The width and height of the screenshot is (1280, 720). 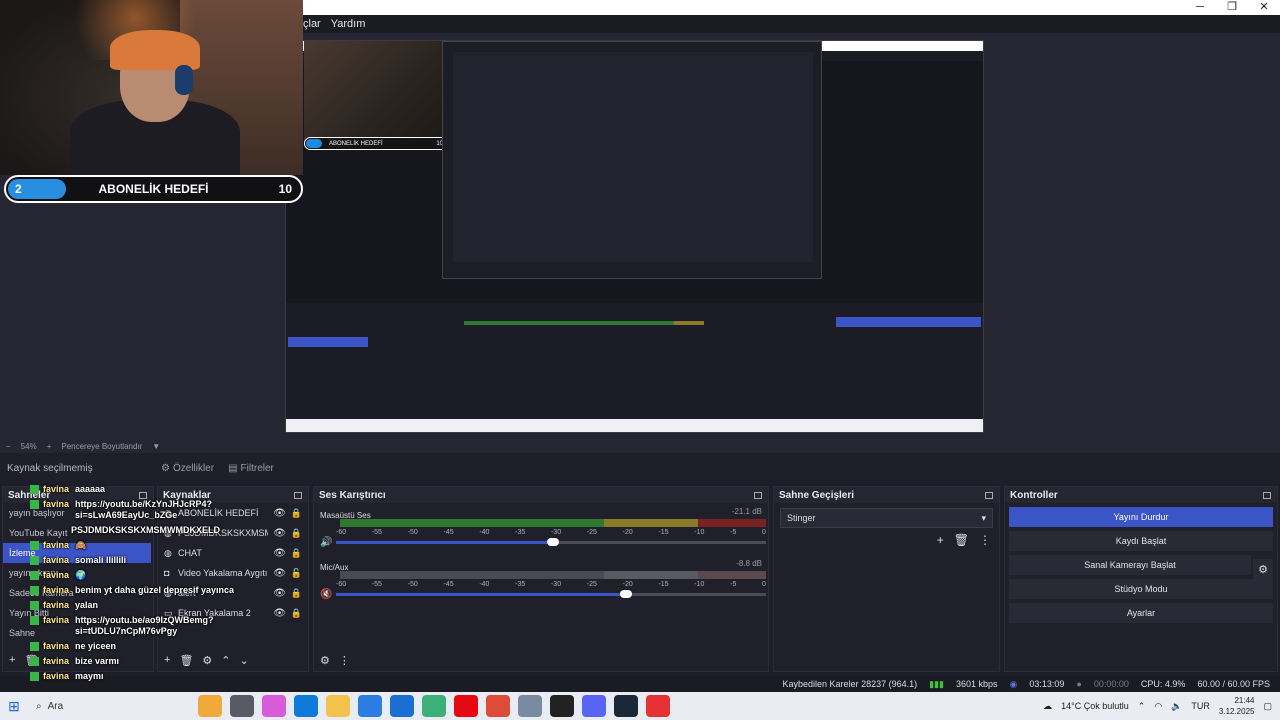 What do you see at coordinates (498, 706) in the screenshot?
I see `chrome-icon` at bounding box center [498, 706].